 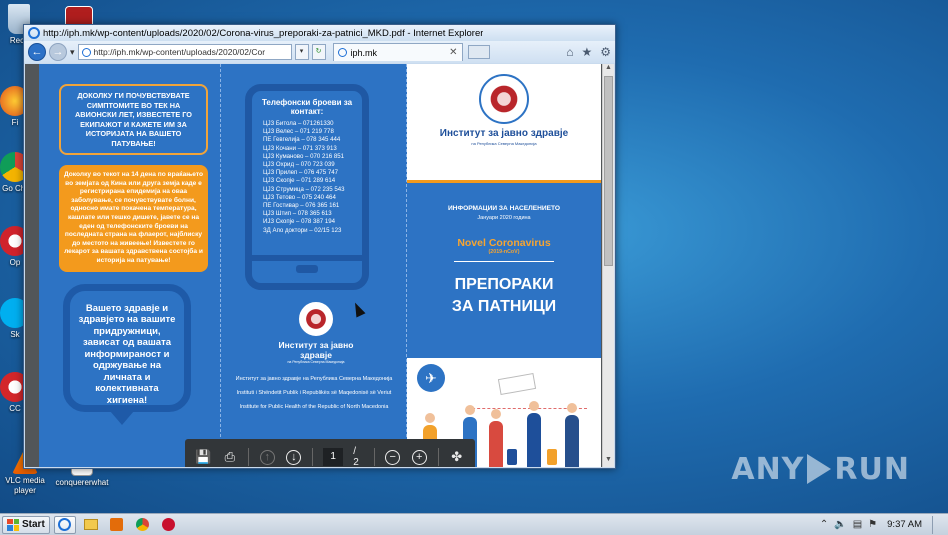 What do you see at coordinates (608, 461) in the screenshot?
I see `scroll-down-arrow: ▼` at bounding box center [608, 461].